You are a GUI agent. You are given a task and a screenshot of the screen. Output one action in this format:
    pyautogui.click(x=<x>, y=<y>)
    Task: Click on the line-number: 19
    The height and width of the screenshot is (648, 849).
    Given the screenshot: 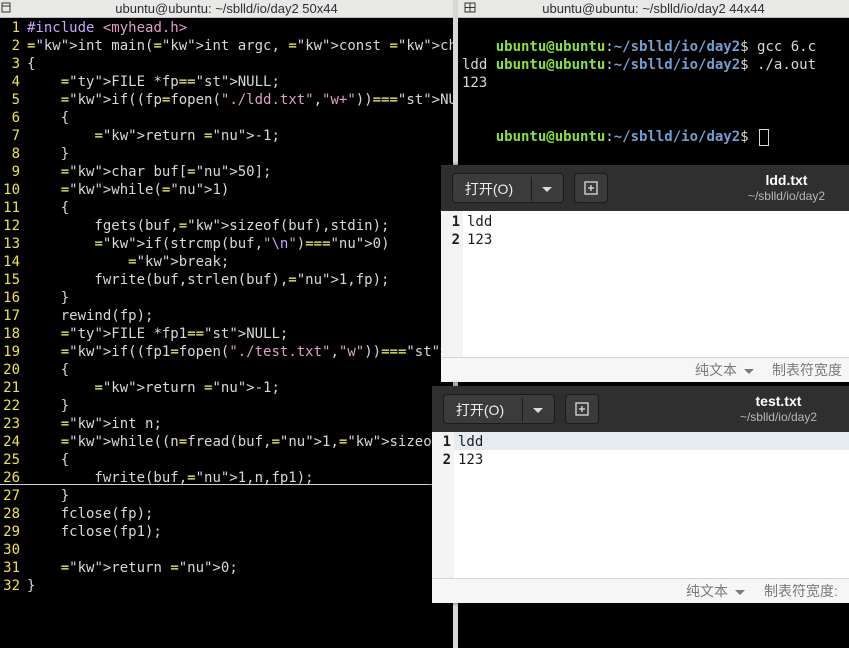 What is the action you would take?
    pyautogui.click(x=11, y=352)
    